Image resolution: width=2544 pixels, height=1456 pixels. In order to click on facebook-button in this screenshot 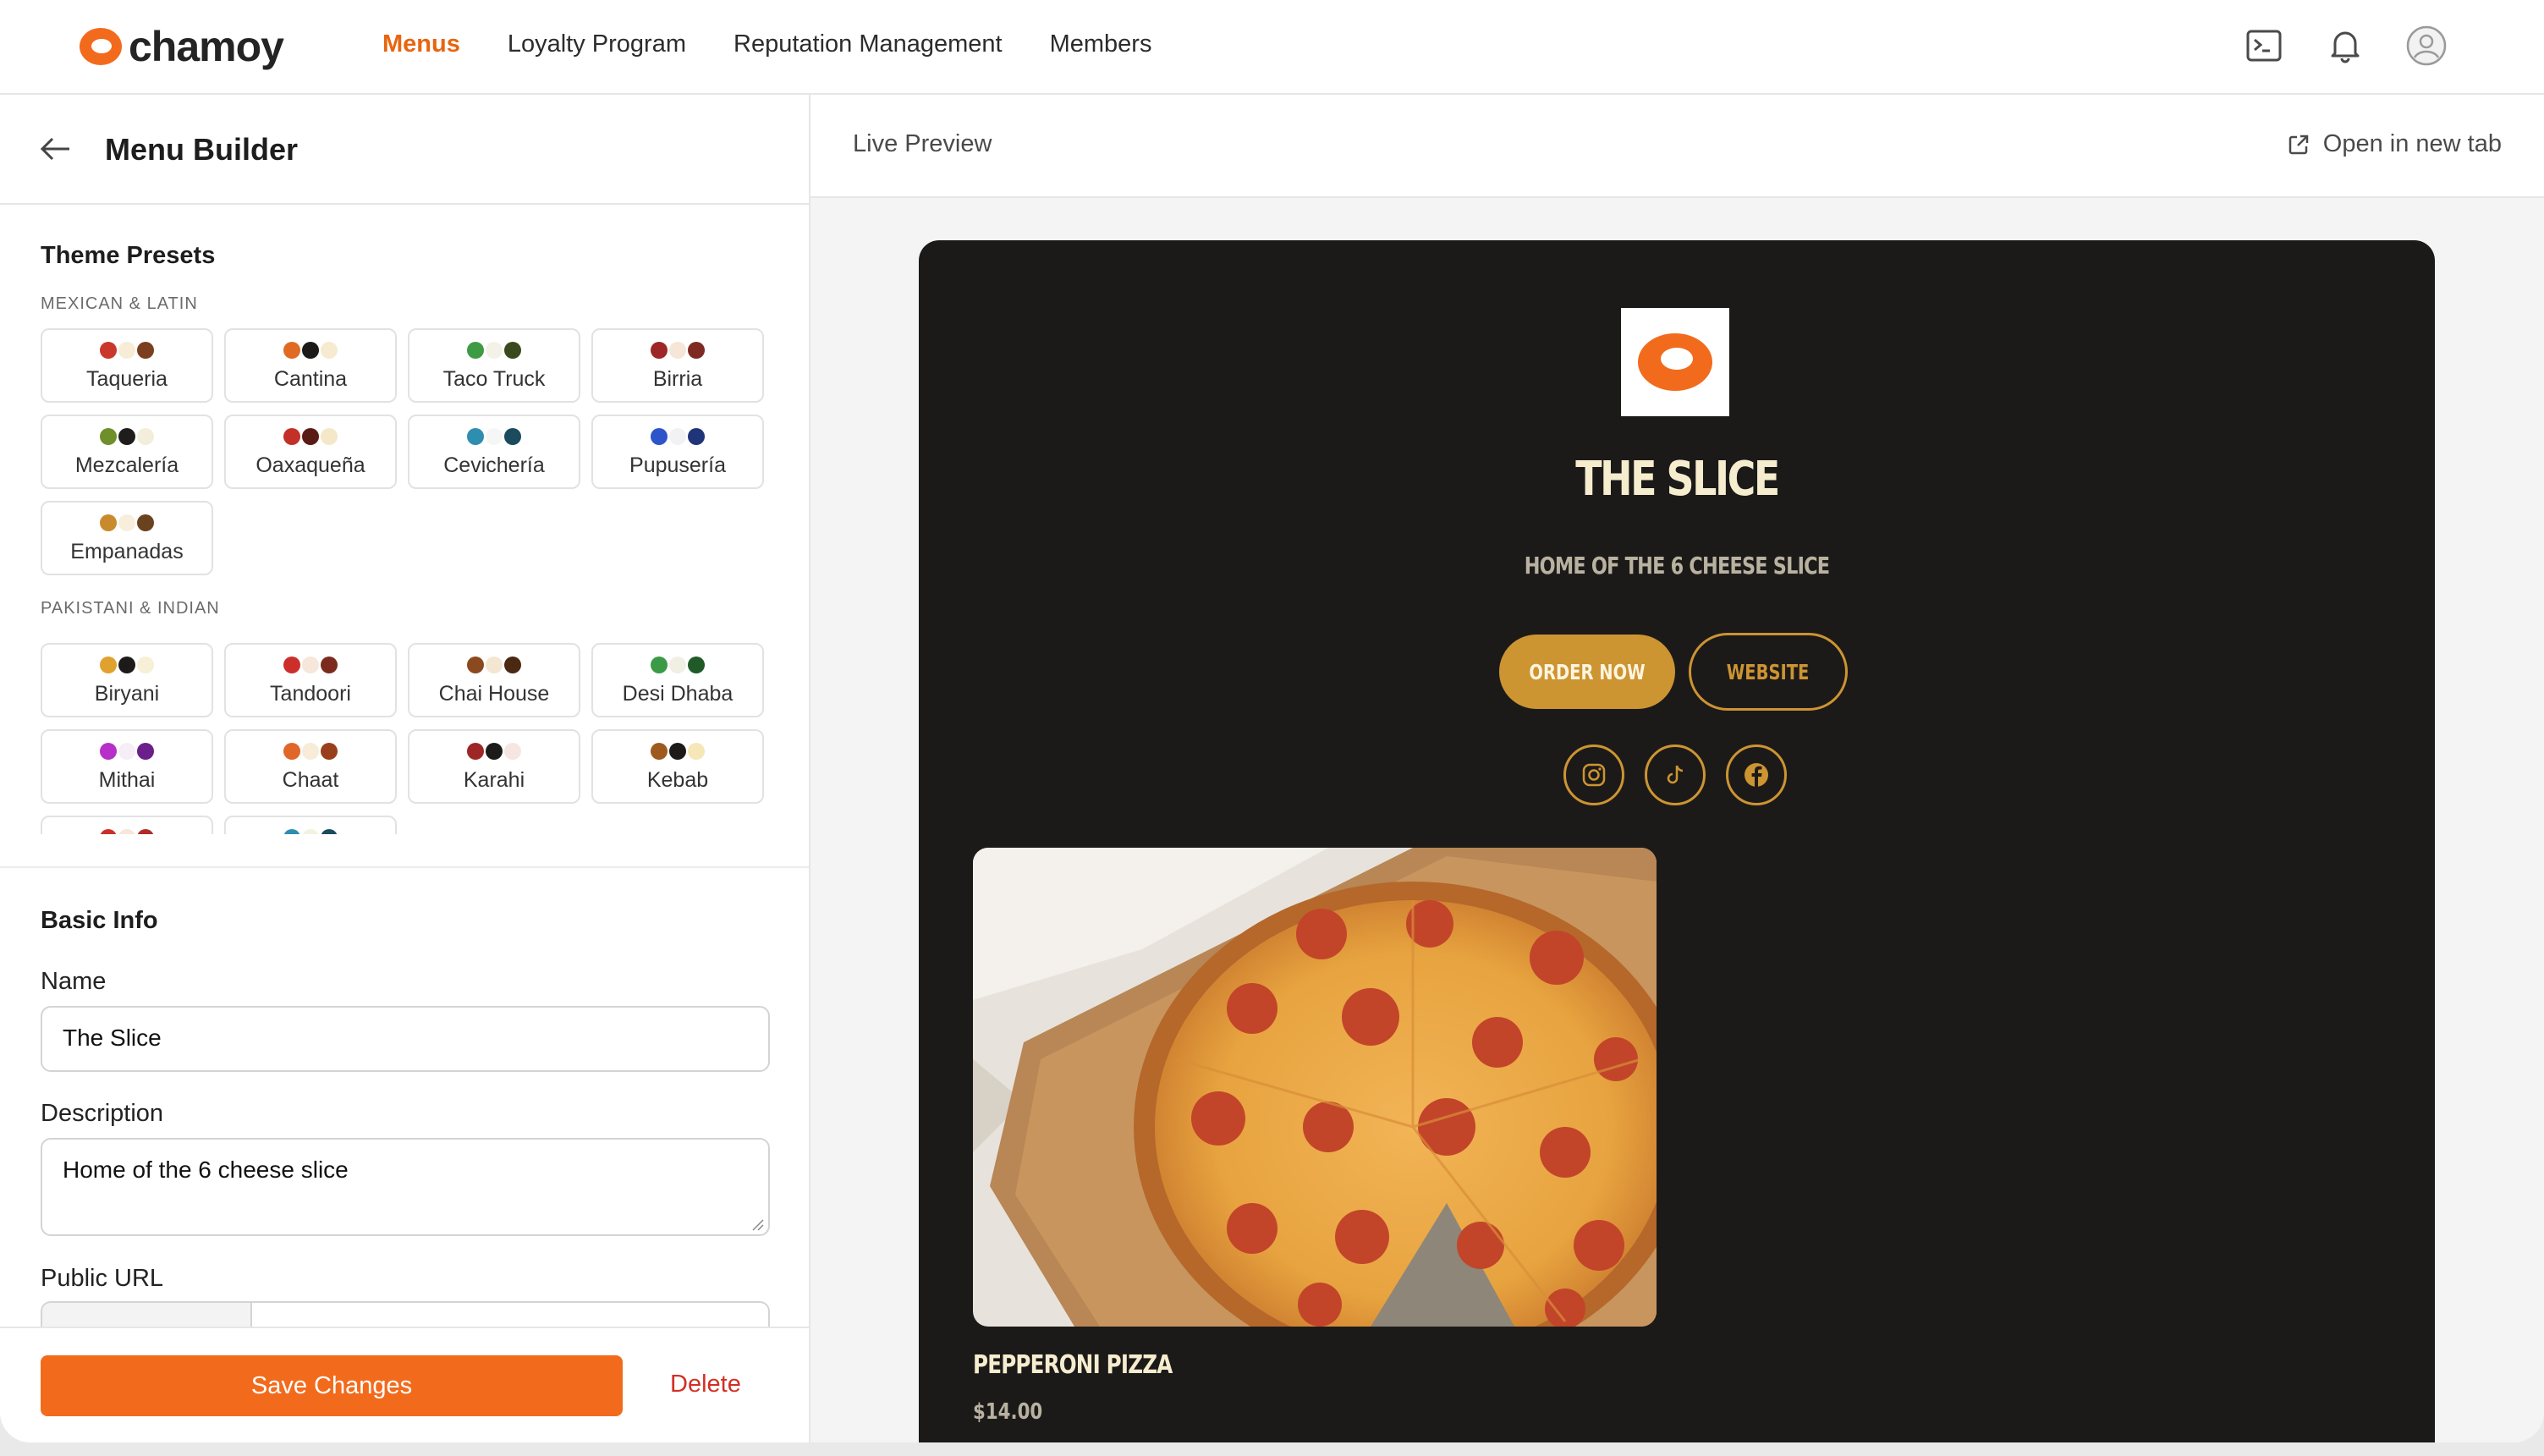, I will do `click(1756, 774)`.